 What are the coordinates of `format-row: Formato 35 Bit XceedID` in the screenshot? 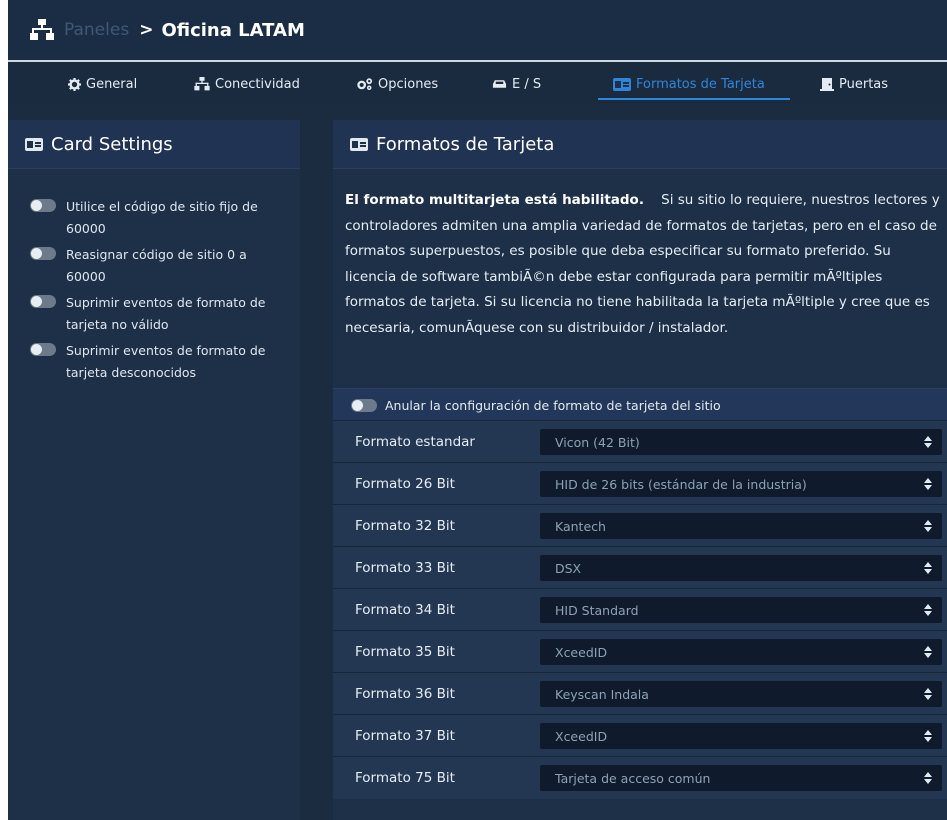 It's located at (640, 651).